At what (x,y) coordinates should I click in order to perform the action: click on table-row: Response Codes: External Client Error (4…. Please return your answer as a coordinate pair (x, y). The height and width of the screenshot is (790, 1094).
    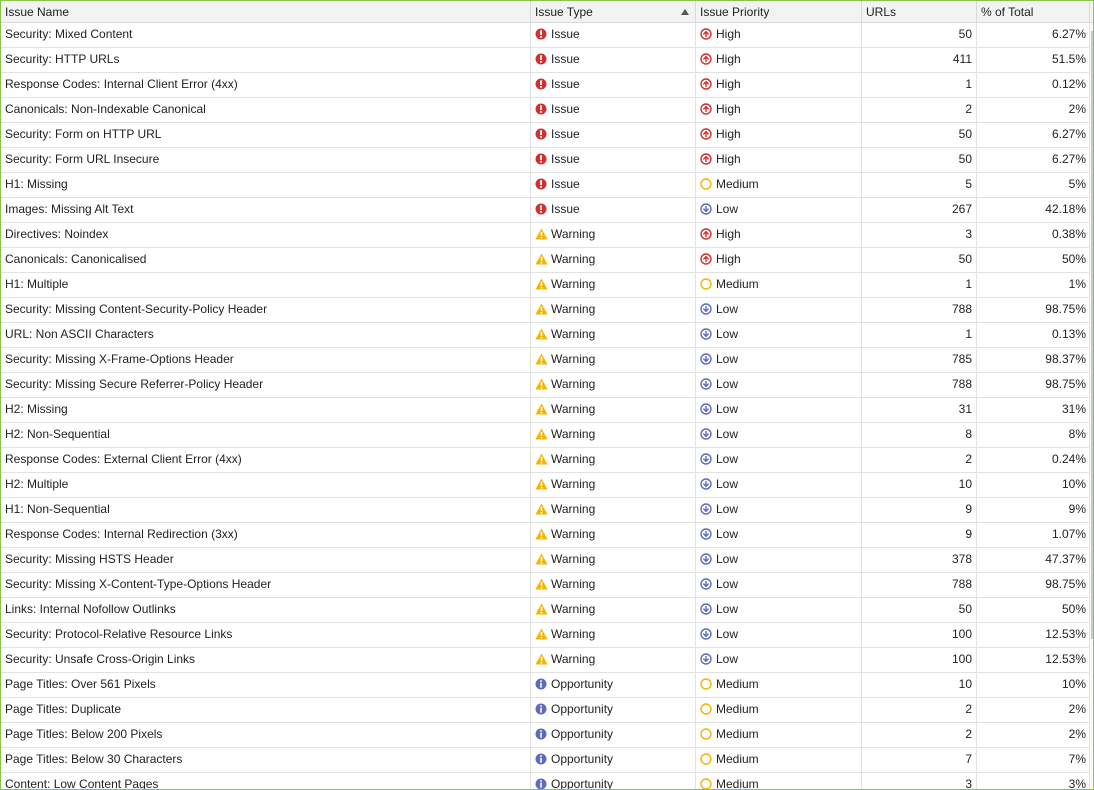
    Looking at the image, I should click on (547, 460).